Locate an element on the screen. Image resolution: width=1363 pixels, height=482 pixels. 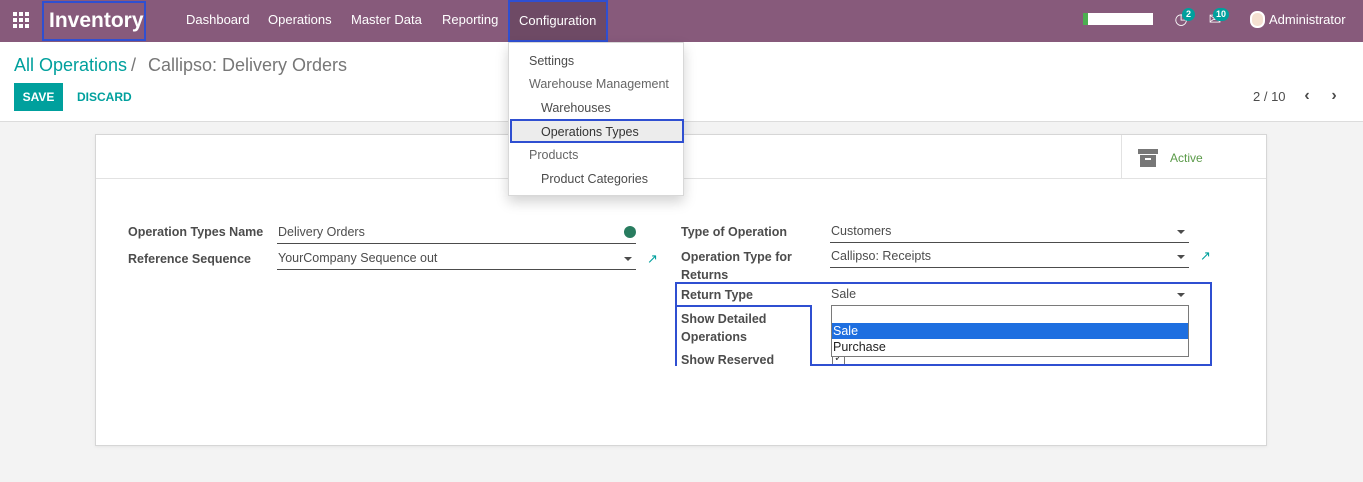
highlight-return-type-bottom is located at coordinates (1011, 365).